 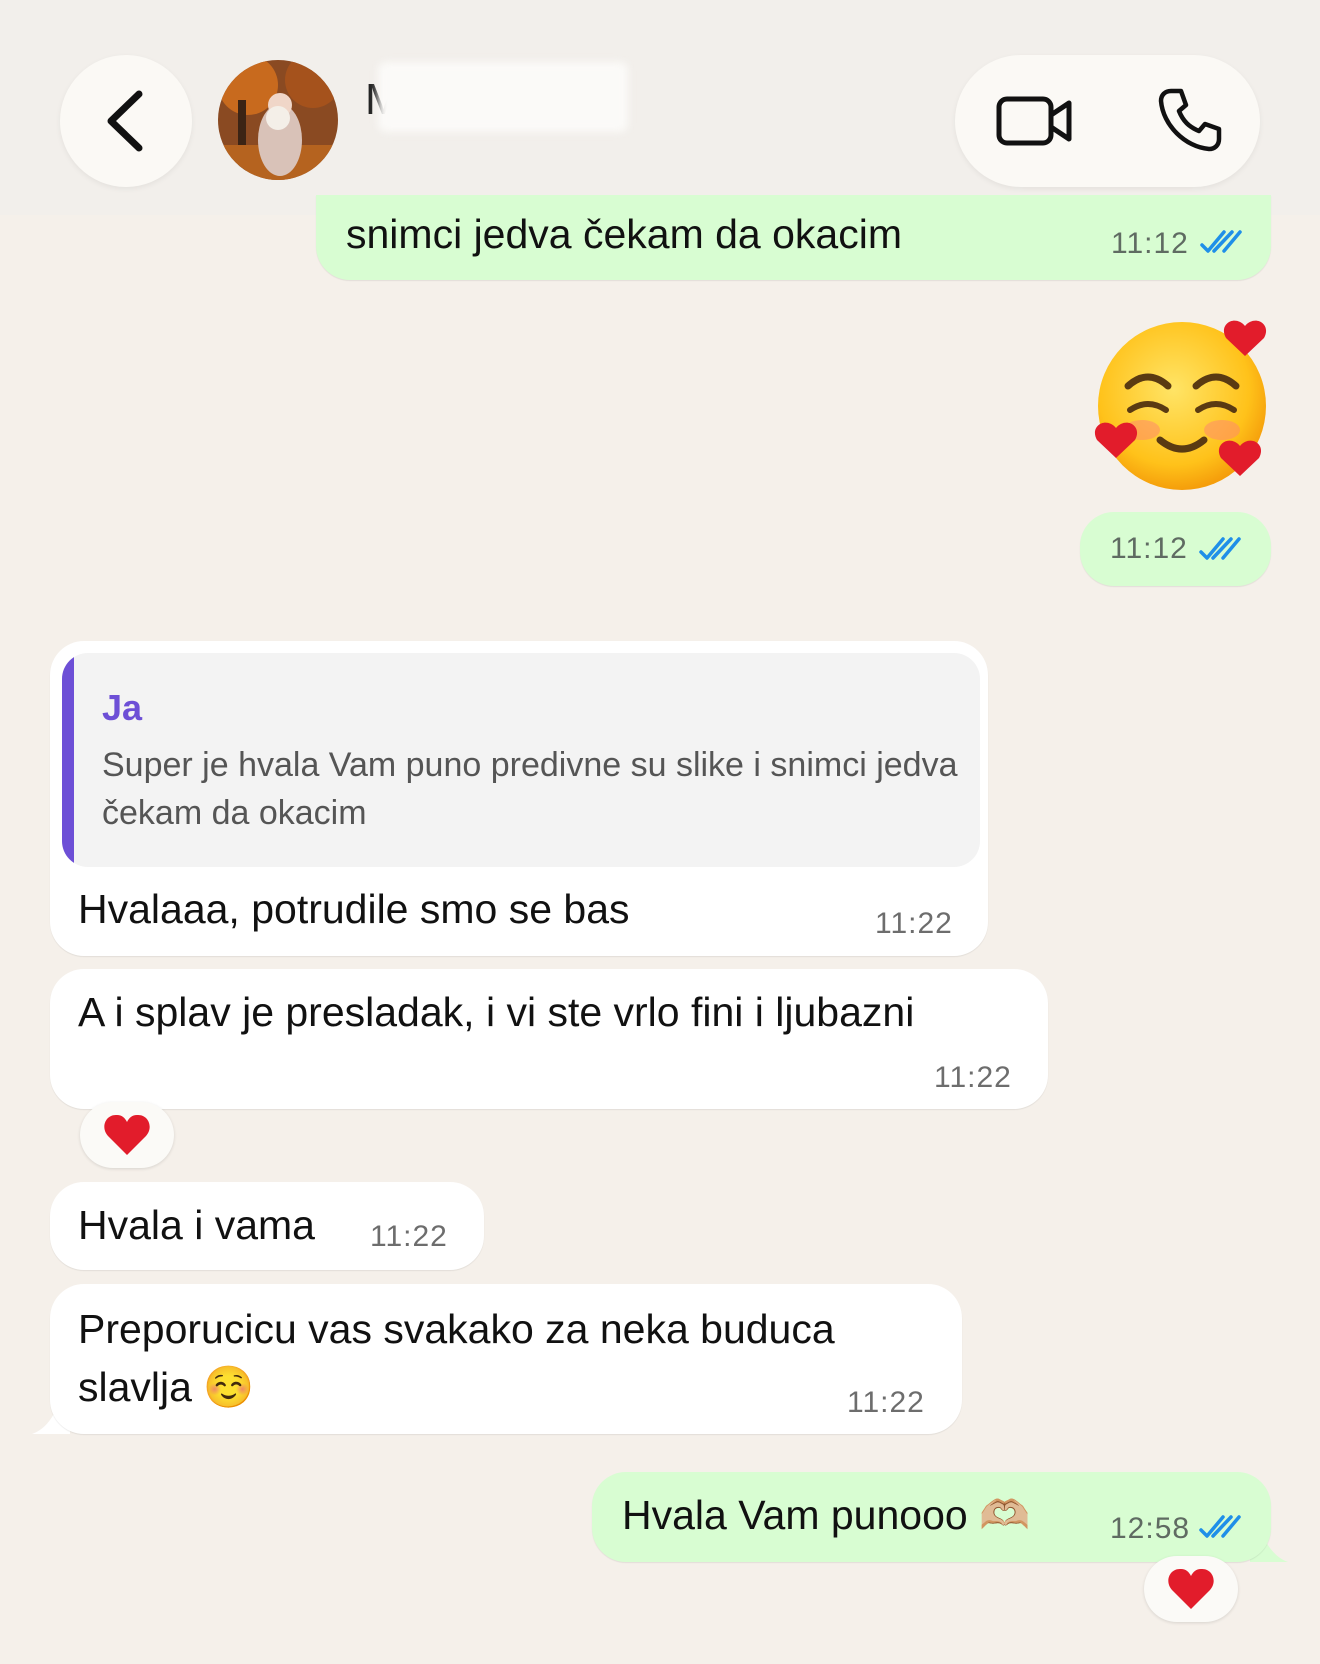 I want to click on outgoing-message-time-bubble: 11:12, so click(x=1175, y=549).